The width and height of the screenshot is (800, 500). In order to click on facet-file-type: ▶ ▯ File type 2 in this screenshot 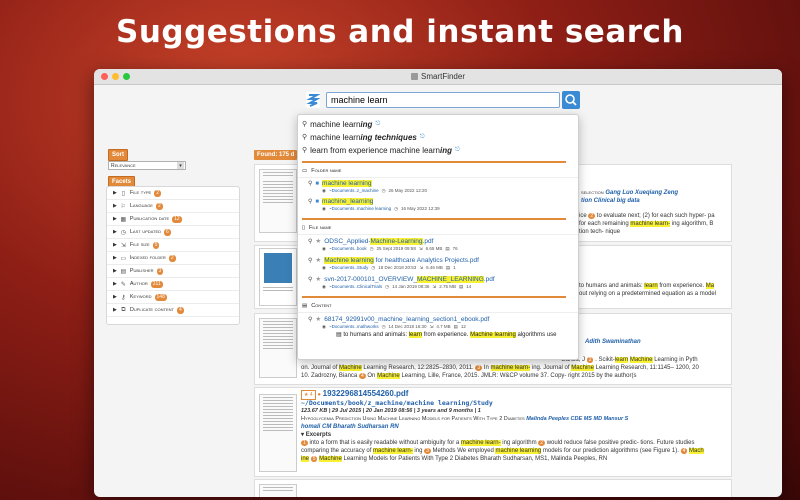, I will do `click(173, 193)`.